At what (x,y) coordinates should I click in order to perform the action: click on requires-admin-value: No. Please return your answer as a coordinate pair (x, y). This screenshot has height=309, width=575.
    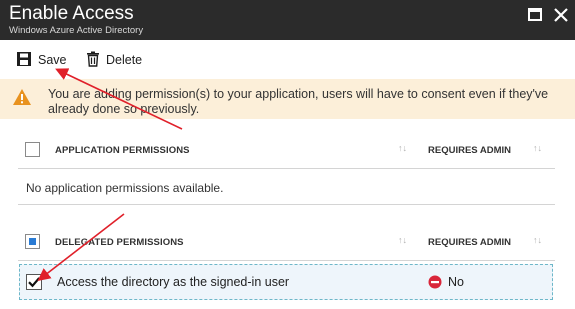
    Looking at the image, I should click on (456, 282).